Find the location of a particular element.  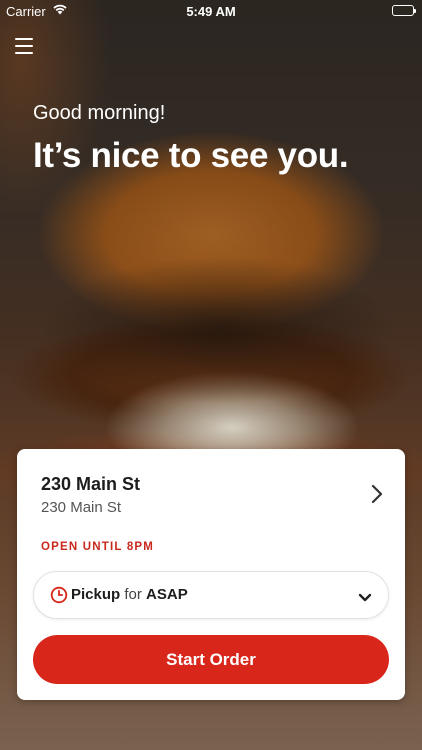

greeting-text: Good morning! is located at coordinates (99, 113).